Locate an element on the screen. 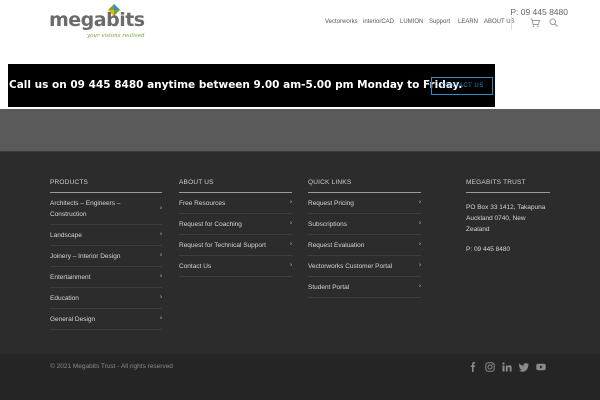 This screenshot has width=600, height=400. footer-link: Request for Technical Support › is located at coordinates (235, 245).